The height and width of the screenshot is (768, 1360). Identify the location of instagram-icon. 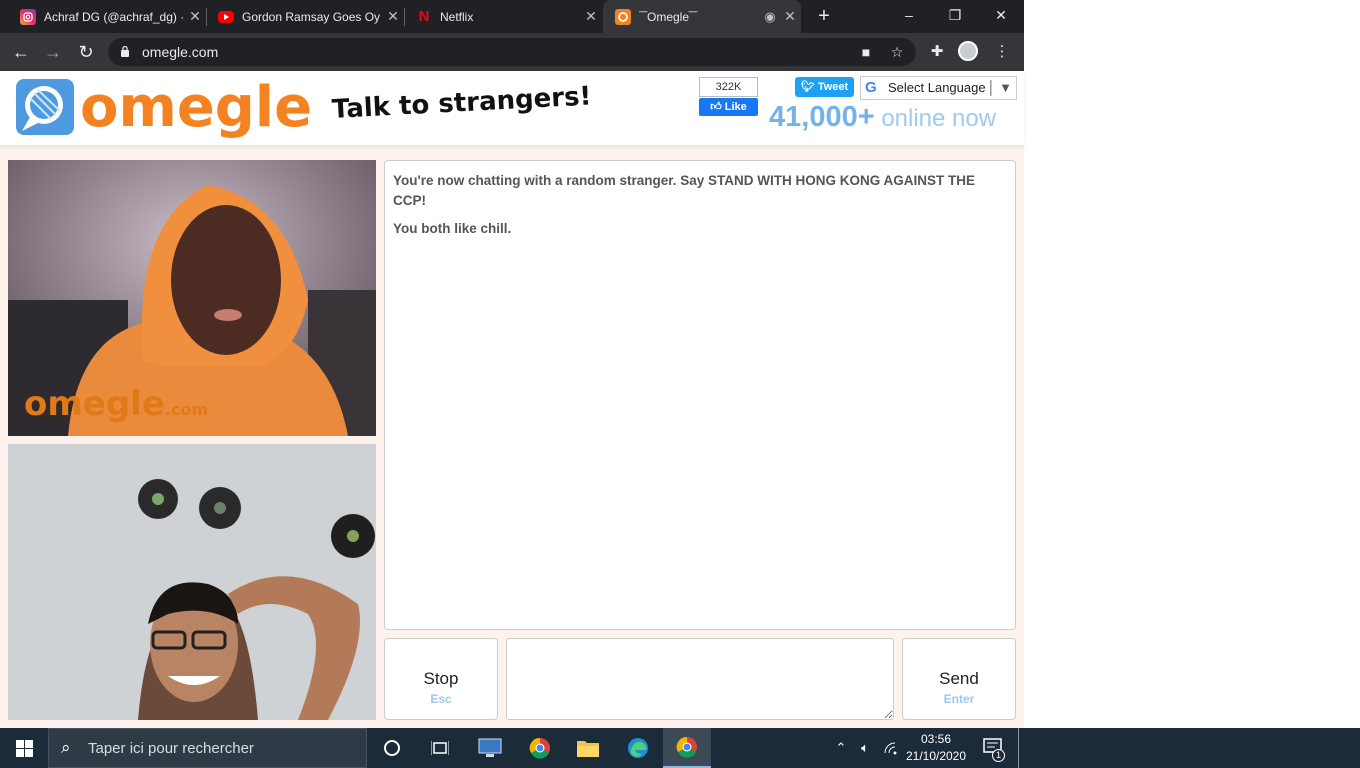
(28, 16).